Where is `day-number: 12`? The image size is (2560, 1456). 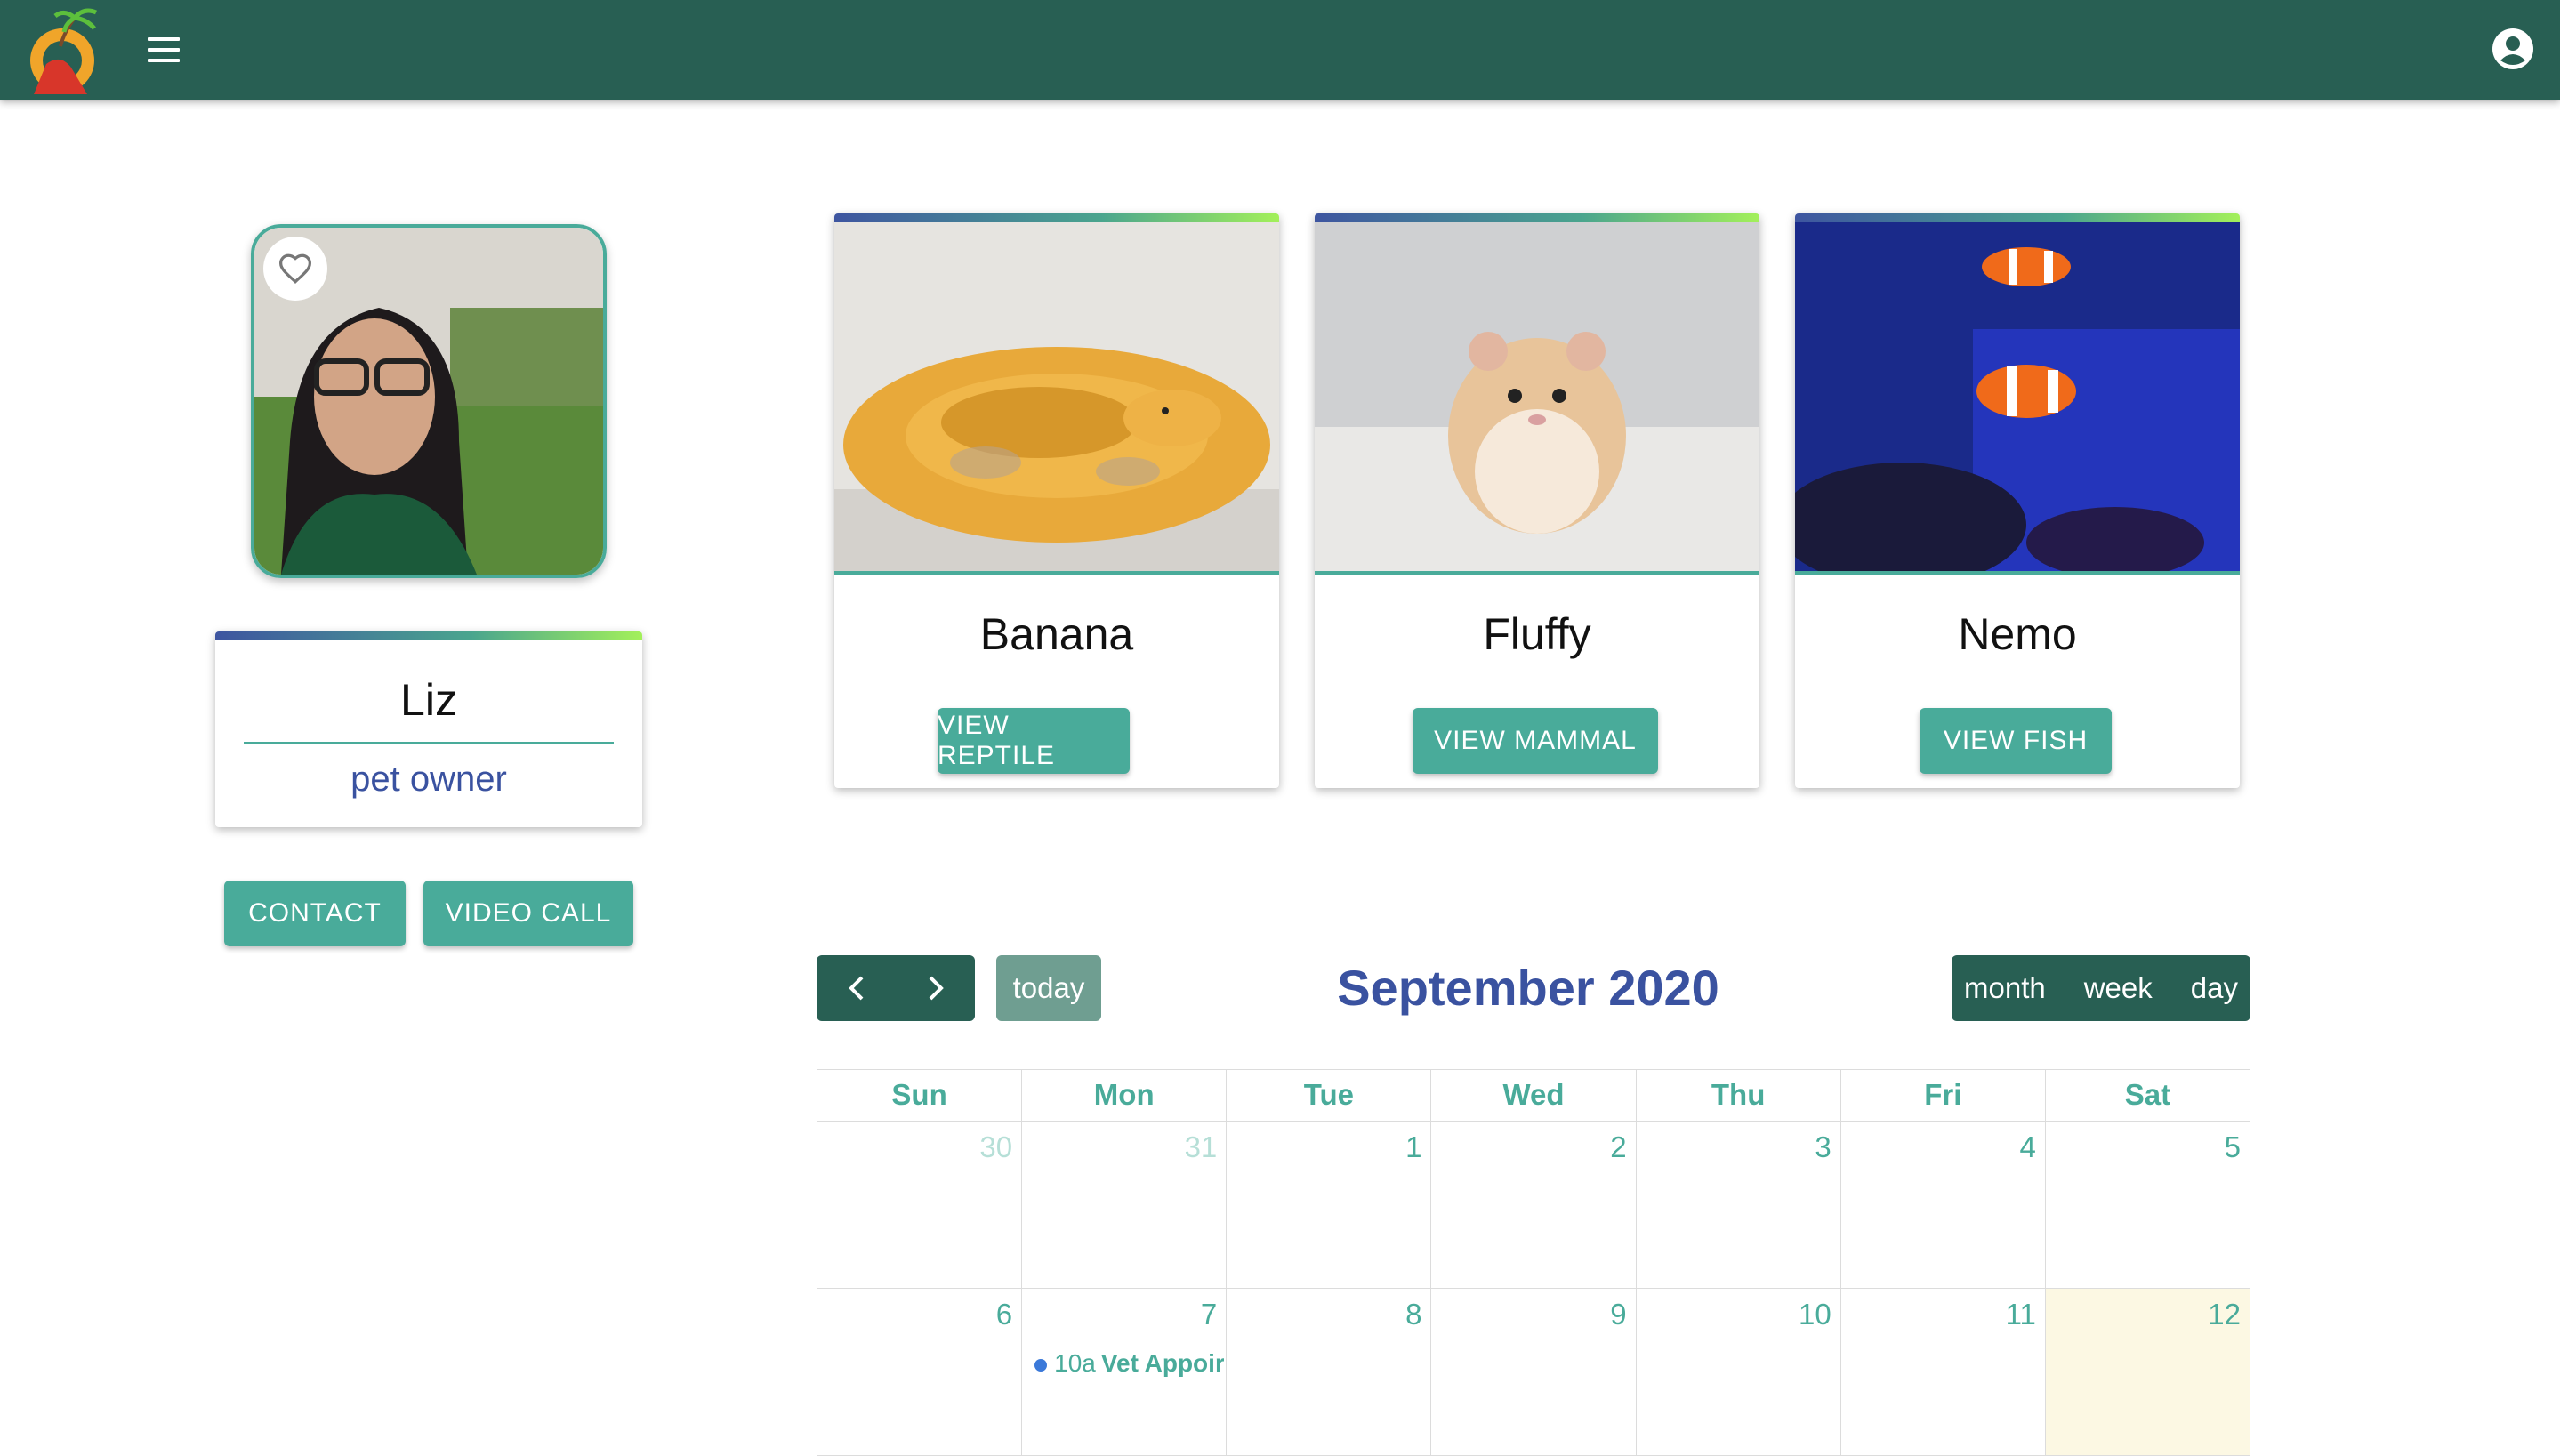 day-number: 12 is located at coordinates (2224, 1314).